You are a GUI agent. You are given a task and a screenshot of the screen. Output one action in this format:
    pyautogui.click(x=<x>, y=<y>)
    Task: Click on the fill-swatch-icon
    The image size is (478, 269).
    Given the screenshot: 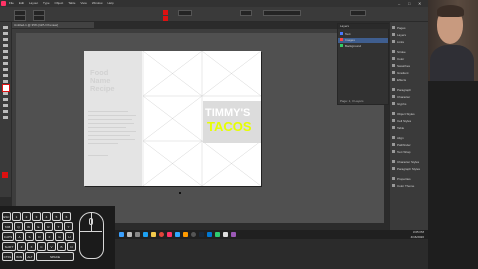 What is the action you would take?
    pyautogui.click(x=165, y=12)
    